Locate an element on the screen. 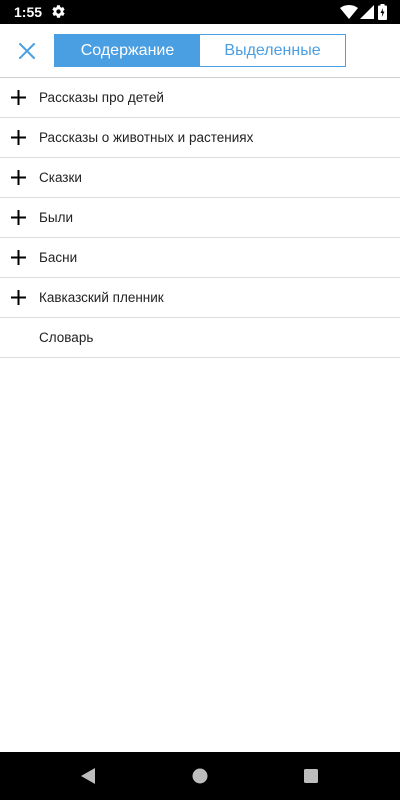 Image resolution: width=400 pixels, height=800 pixels. list-item-label: Были is located at coordinates (56, 217).